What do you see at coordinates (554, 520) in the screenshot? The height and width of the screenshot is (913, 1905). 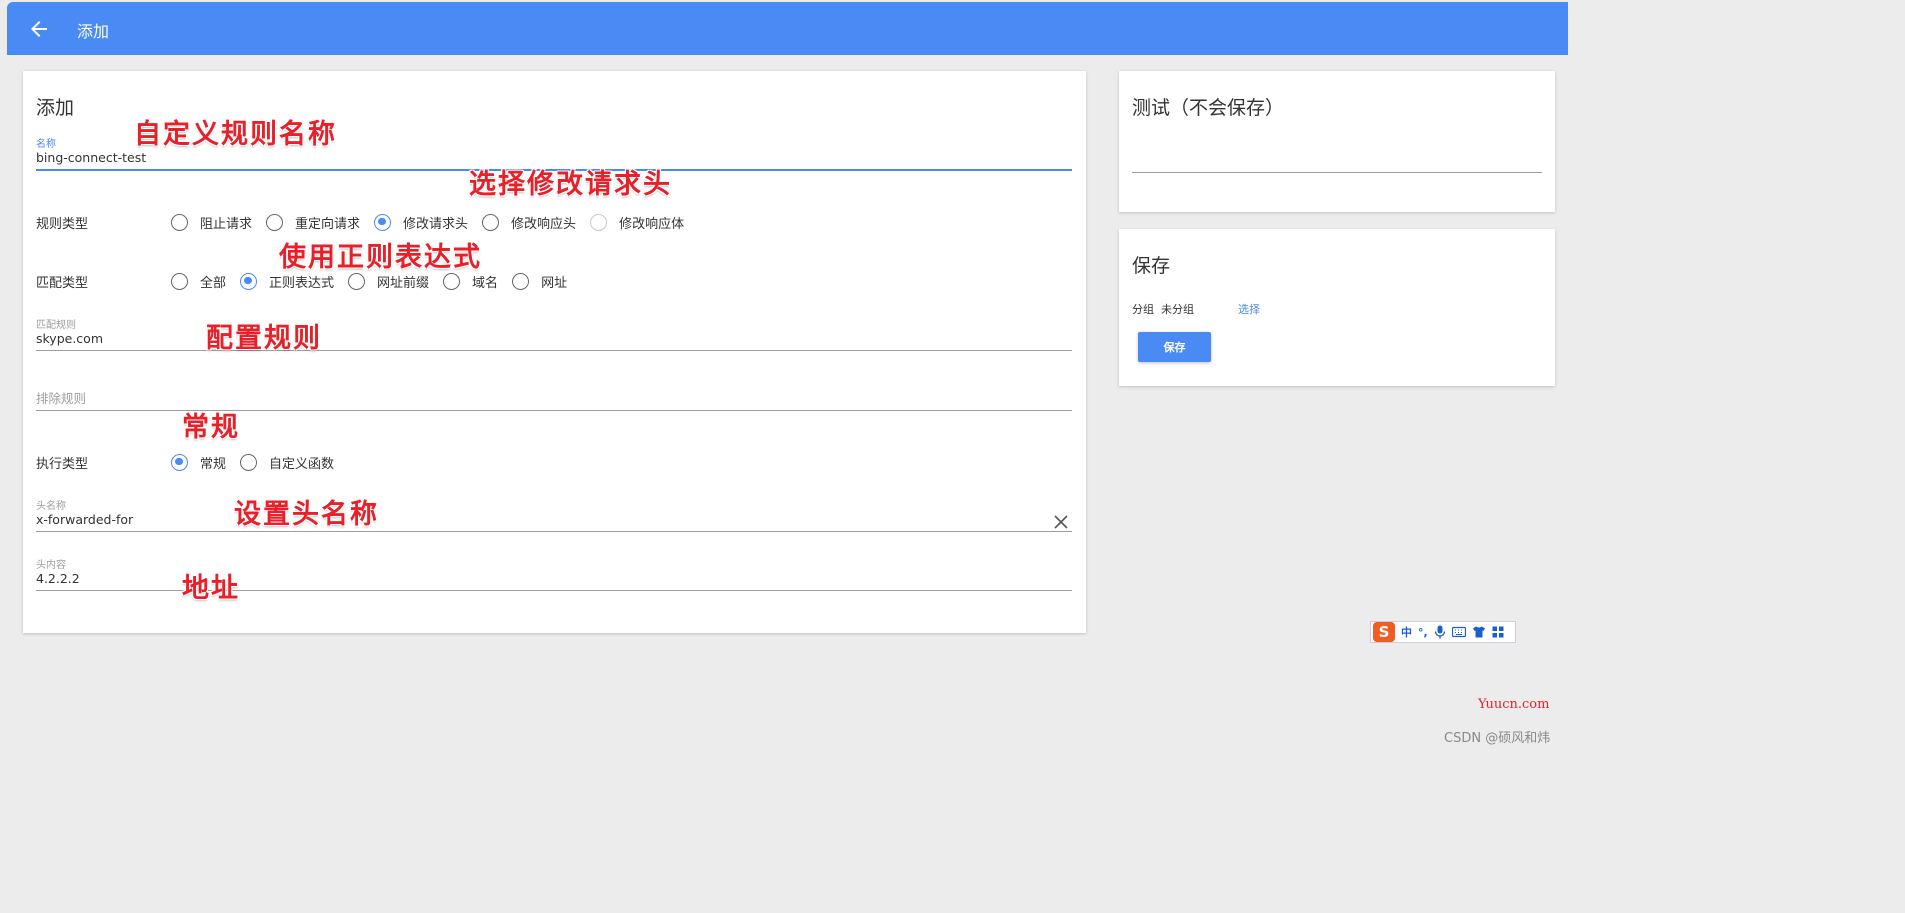 I see `header-name-input: x-forwarded-for` at bounding box center [554, 520].